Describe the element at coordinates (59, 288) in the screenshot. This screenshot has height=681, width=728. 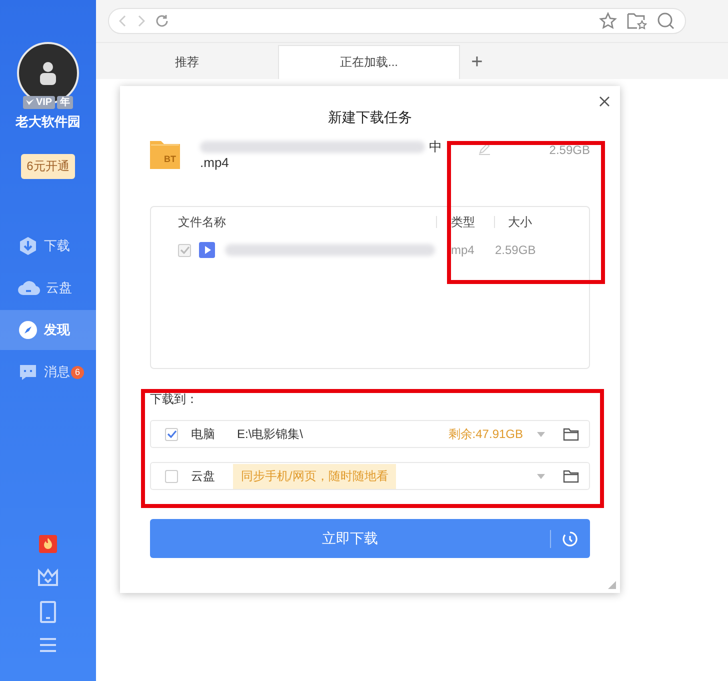
I see `nav-label: 云盘` at that location.